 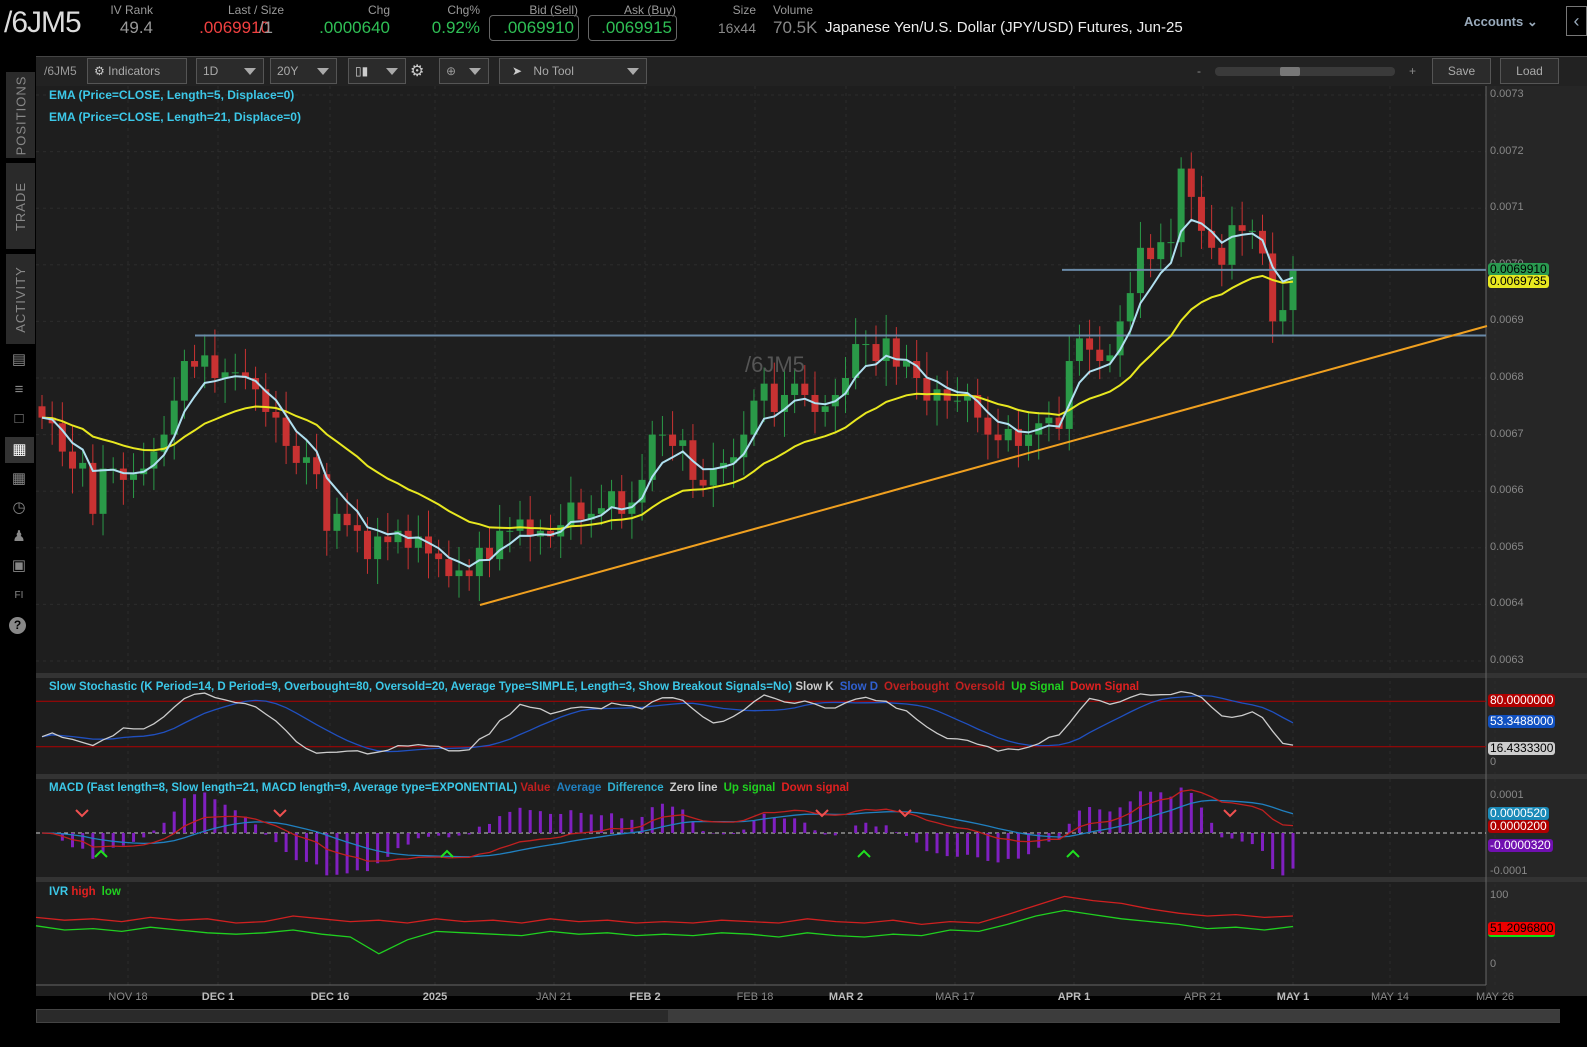 What do you see at coordinates (1390, 997) in the screenshot?
I see `date-axis-label: MAY 14` at bounding box center [1390, 997].